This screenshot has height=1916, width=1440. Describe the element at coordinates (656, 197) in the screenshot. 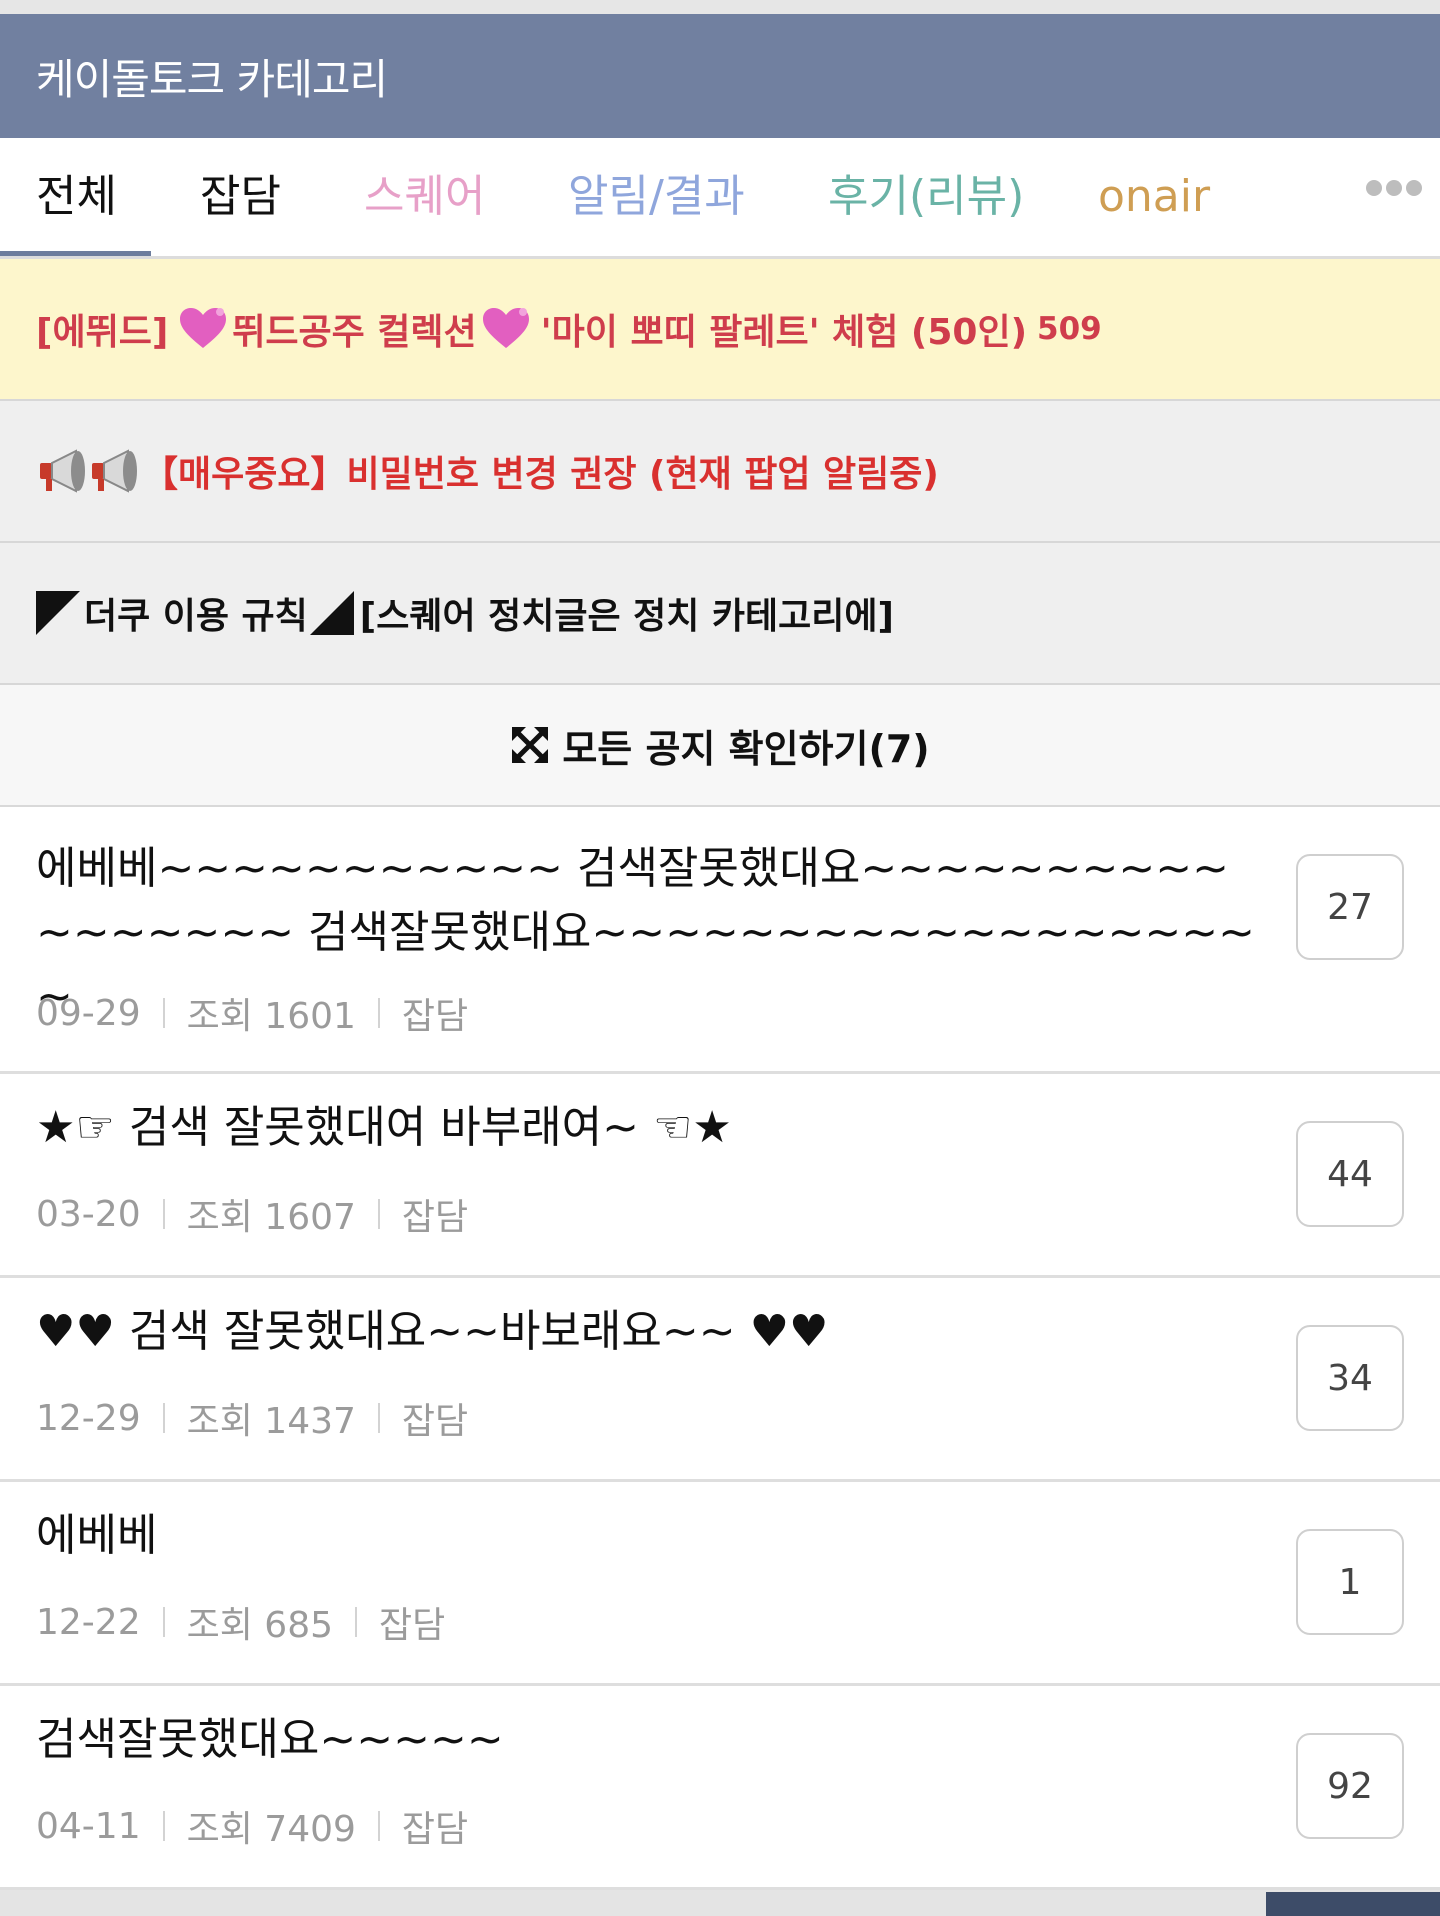

I see `tab-notice-result: 알림/결과` at that location.